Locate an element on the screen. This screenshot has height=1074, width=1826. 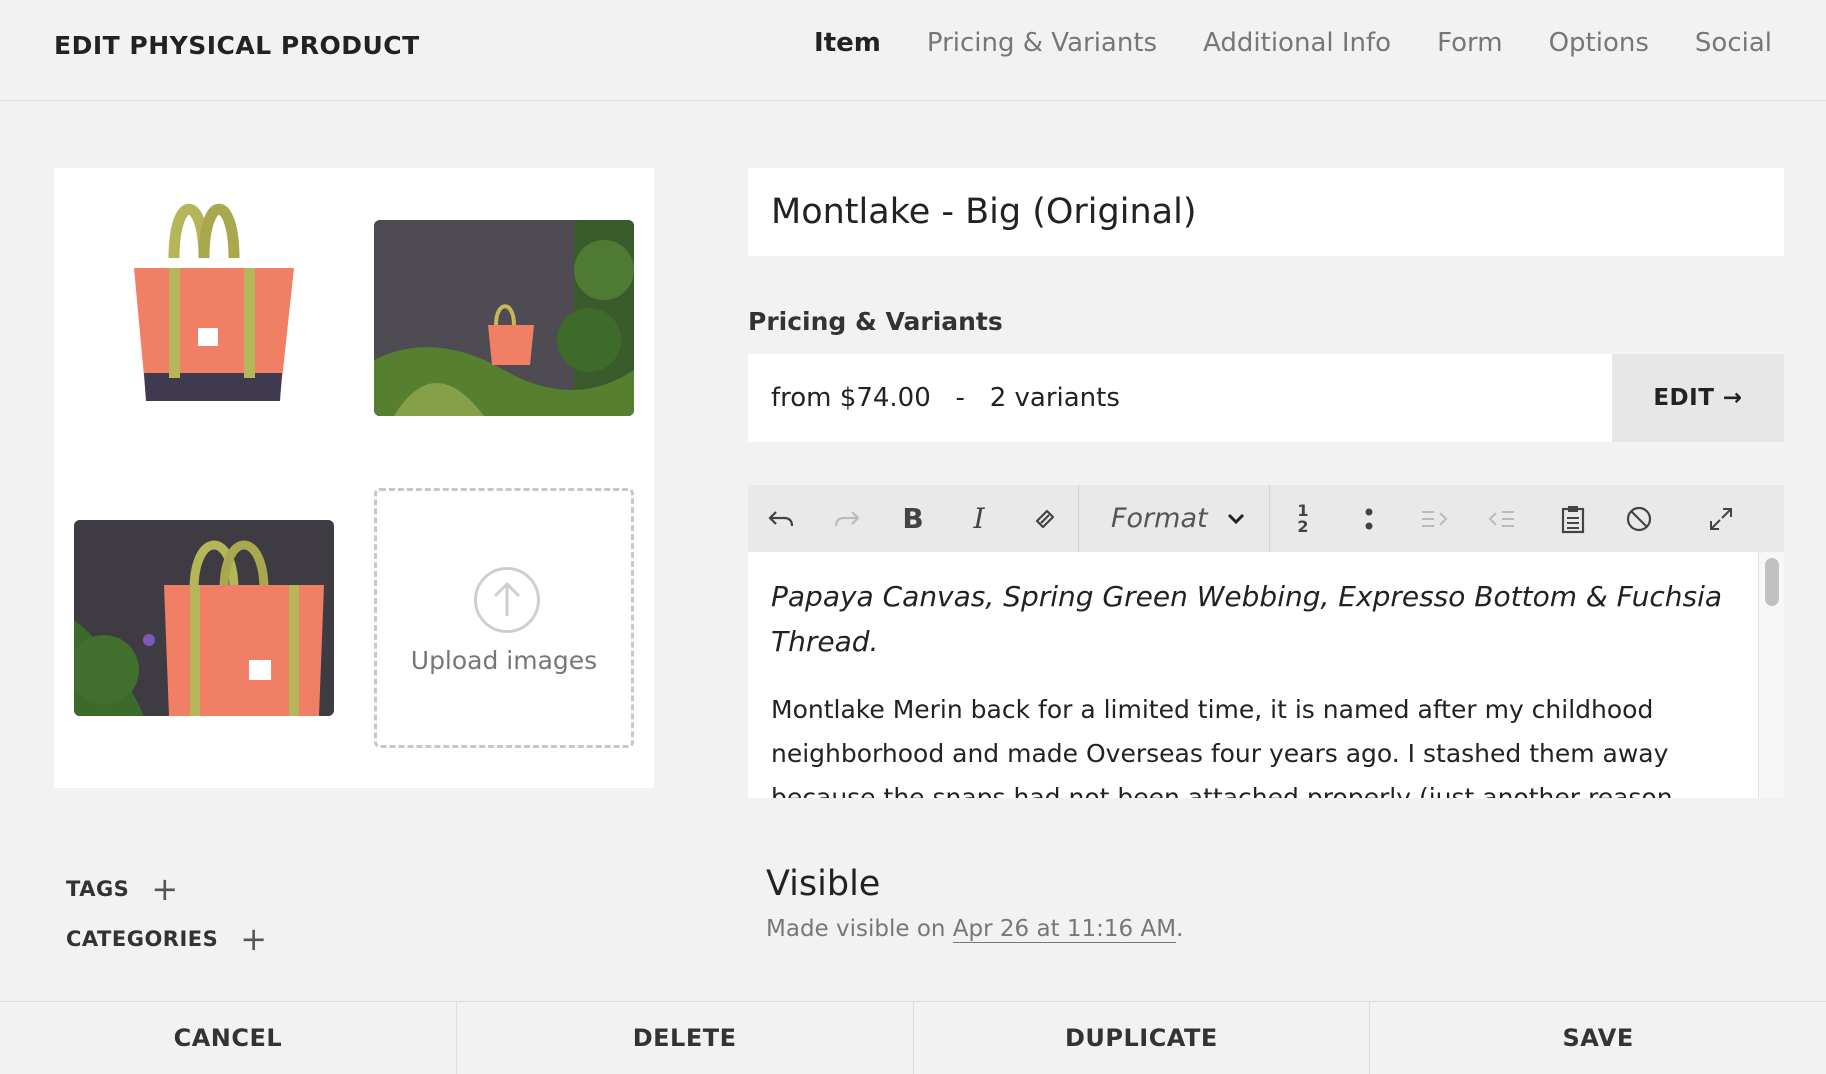
format-dropdown: Format is located at coordinates (1174, 518).